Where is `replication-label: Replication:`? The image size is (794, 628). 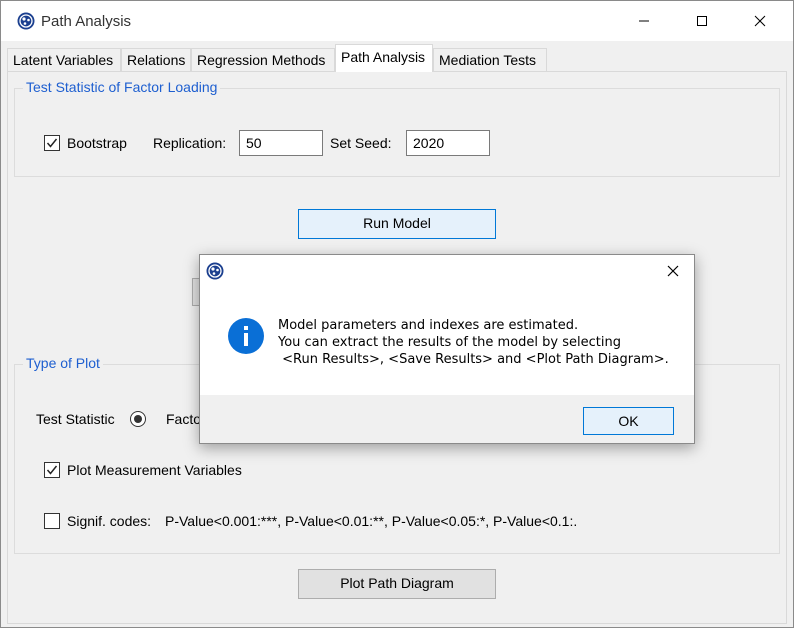
replication-label: Replication: is located at coordinates (190, 143).